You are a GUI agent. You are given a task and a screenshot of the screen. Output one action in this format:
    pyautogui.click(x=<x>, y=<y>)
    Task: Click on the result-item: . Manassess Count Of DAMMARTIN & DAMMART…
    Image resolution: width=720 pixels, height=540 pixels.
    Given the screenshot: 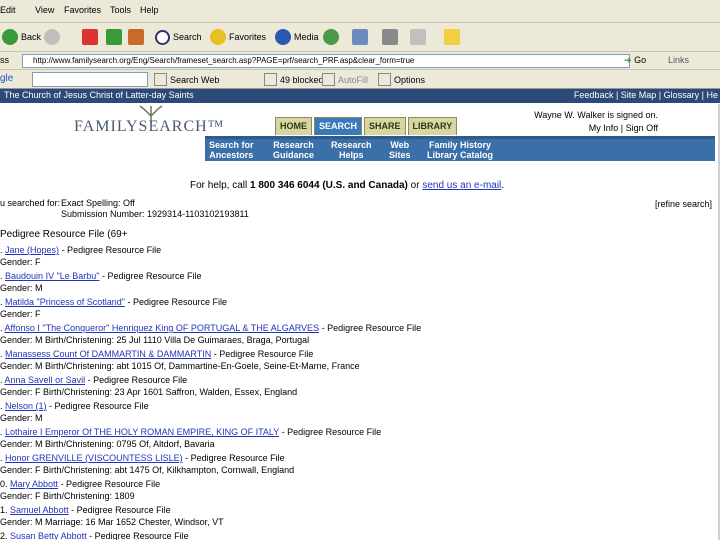 What is the action you would take?
    pyautogui.click(x=180, y=360)
    